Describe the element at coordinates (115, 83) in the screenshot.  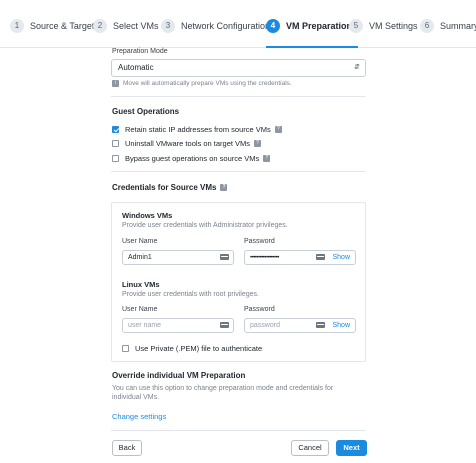
I see `info-icon: i` at that location.